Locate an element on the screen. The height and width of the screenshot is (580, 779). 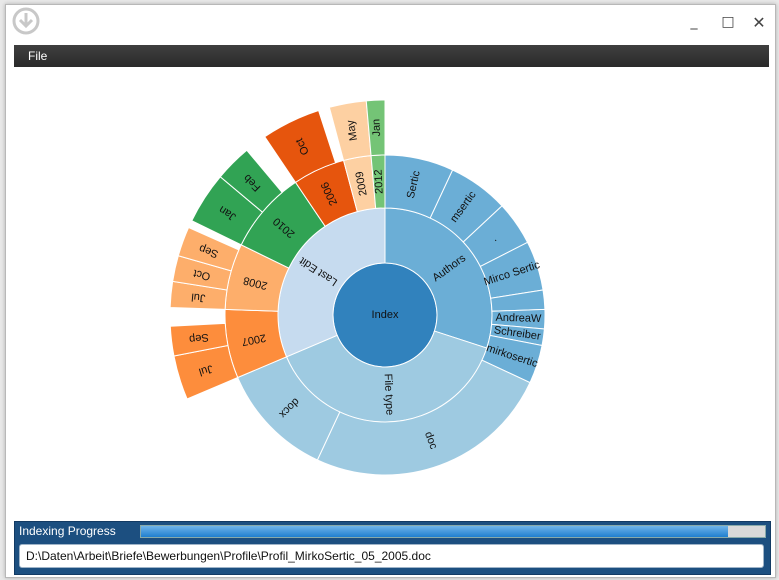
sunburst-ring3-label: Jan is located at coordinates (376, 128).